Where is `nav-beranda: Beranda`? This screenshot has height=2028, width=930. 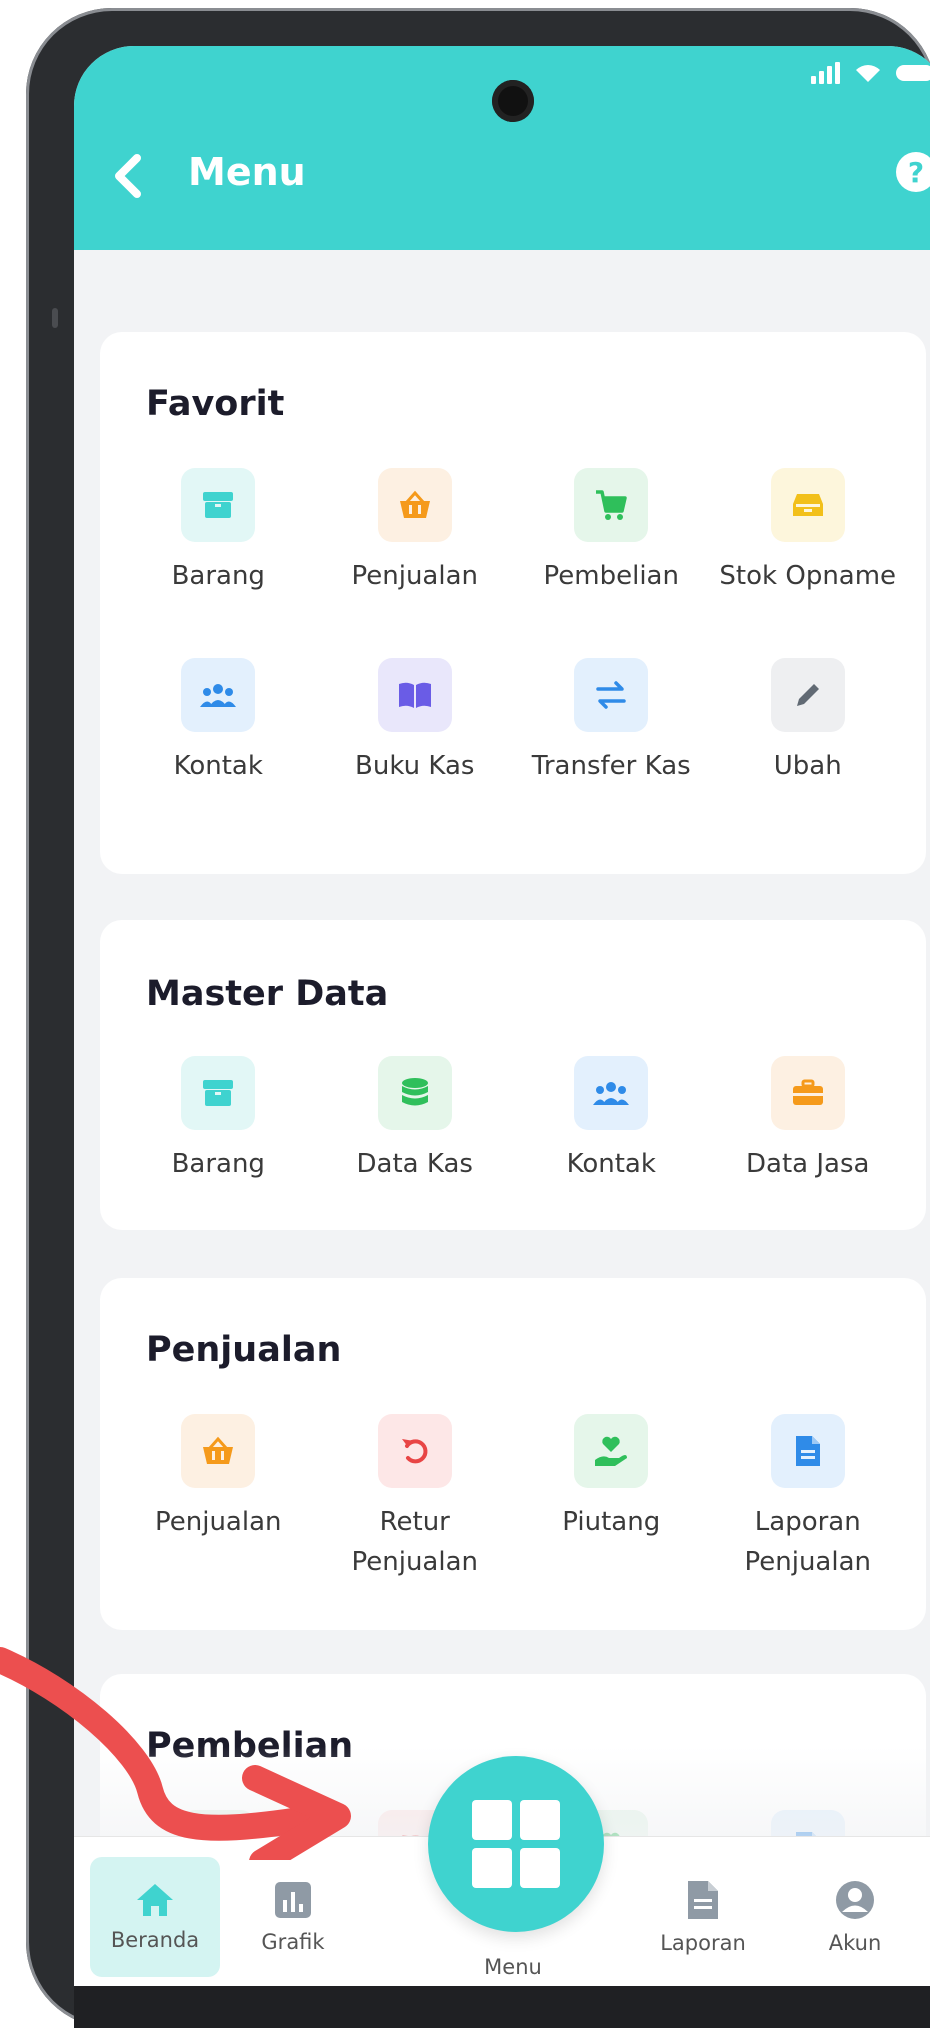
nav-beranda: Beranda is located at coordinates (155, 1917).